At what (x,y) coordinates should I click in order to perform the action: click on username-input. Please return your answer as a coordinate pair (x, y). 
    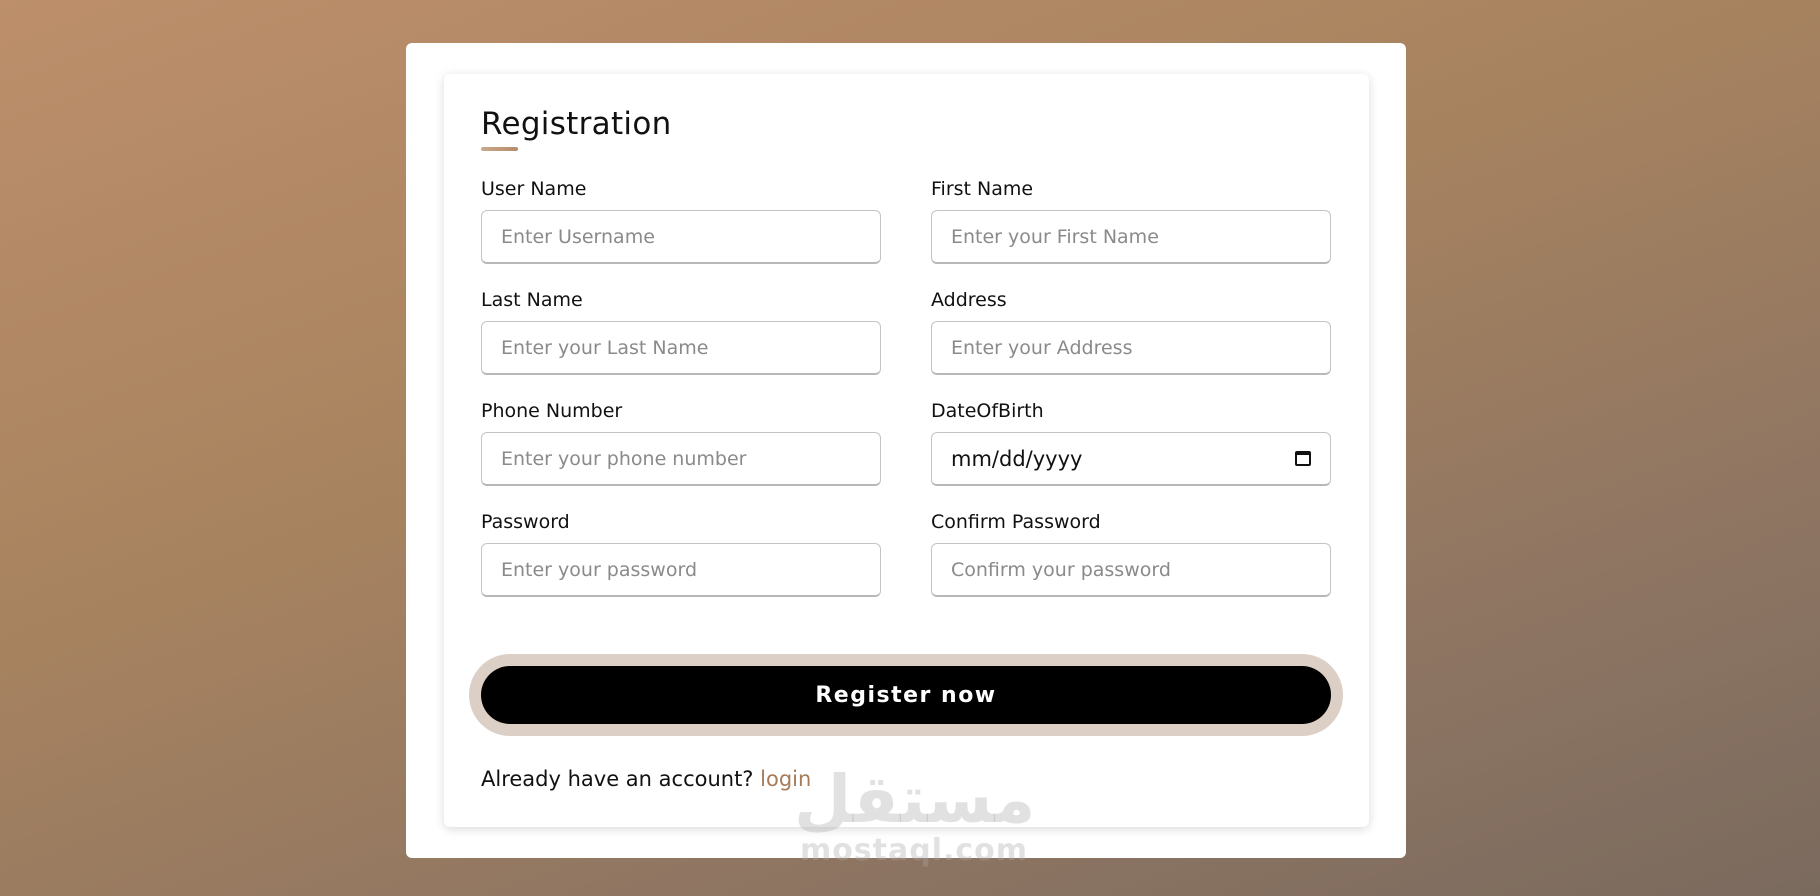
    Looking at the image, I should click on (681, 237).